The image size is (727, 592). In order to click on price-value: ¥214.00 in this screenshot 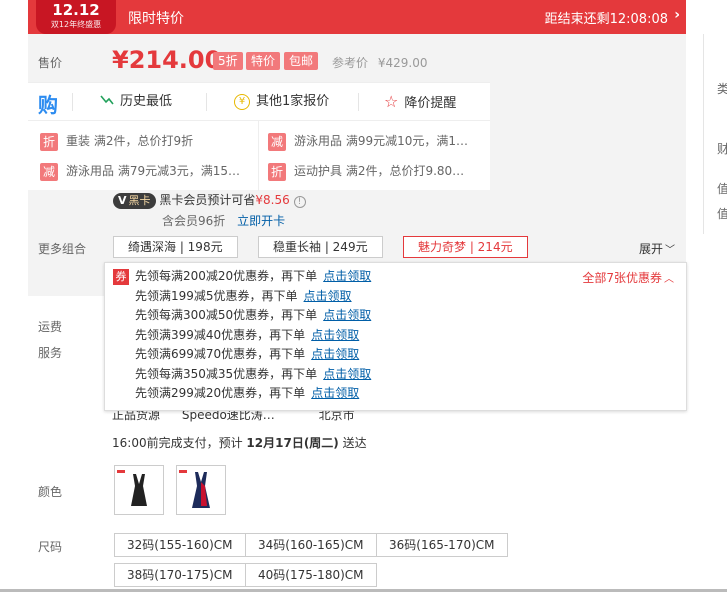, I will do `click(167, 60)`.